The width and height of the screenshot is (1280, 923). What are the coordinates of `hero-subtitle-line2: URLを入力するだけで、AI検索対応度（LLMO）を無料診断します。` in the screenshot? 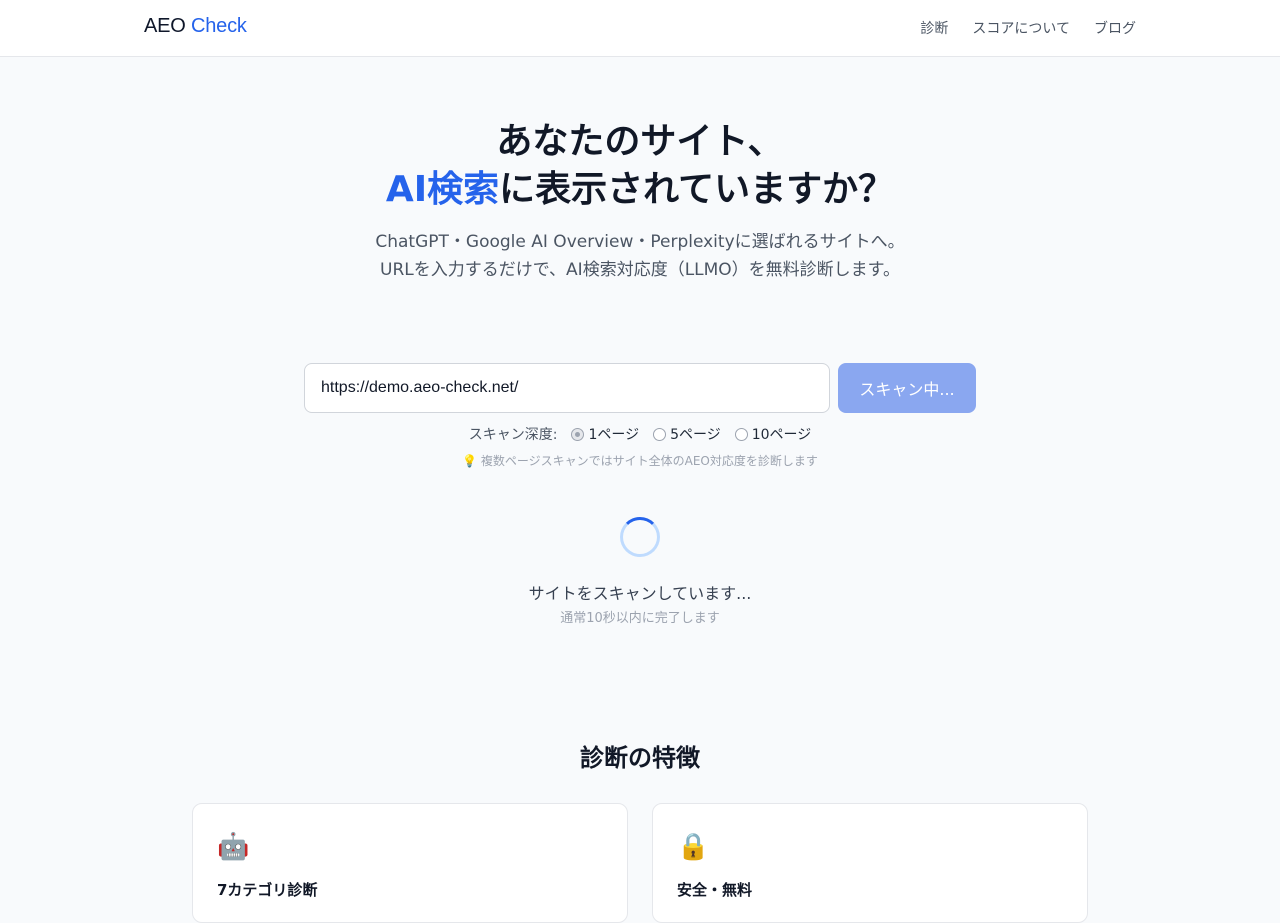 It's located at (640, 270).